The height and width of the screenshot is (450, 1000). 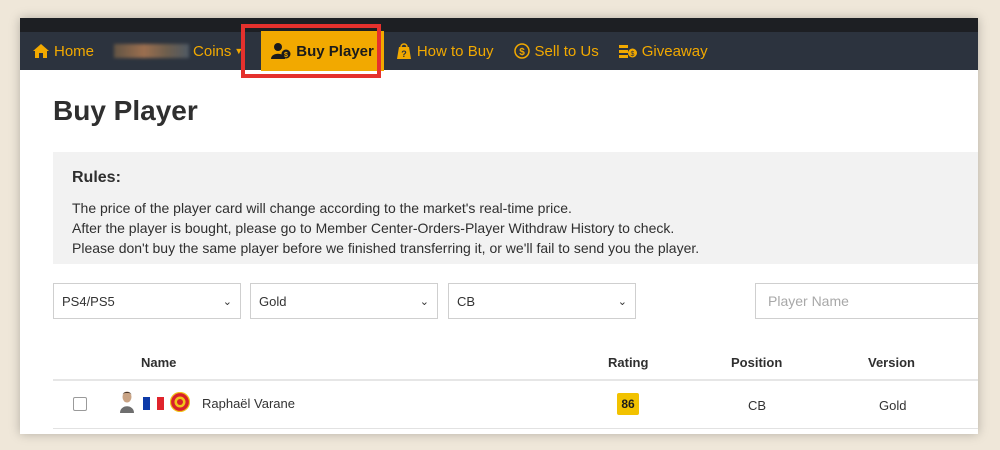 I want to click on column-header-rating: Rating, so click(x=628, y=362).